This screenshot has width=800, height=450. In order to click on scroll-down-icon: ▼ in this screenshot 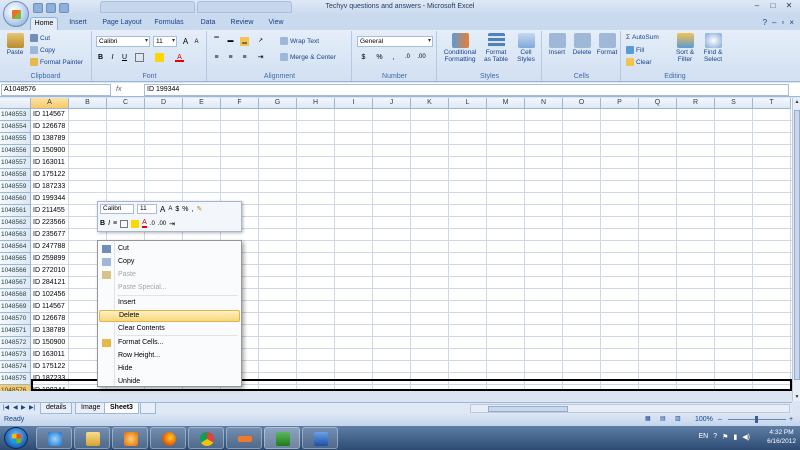, I will do `click(796, 397)`.